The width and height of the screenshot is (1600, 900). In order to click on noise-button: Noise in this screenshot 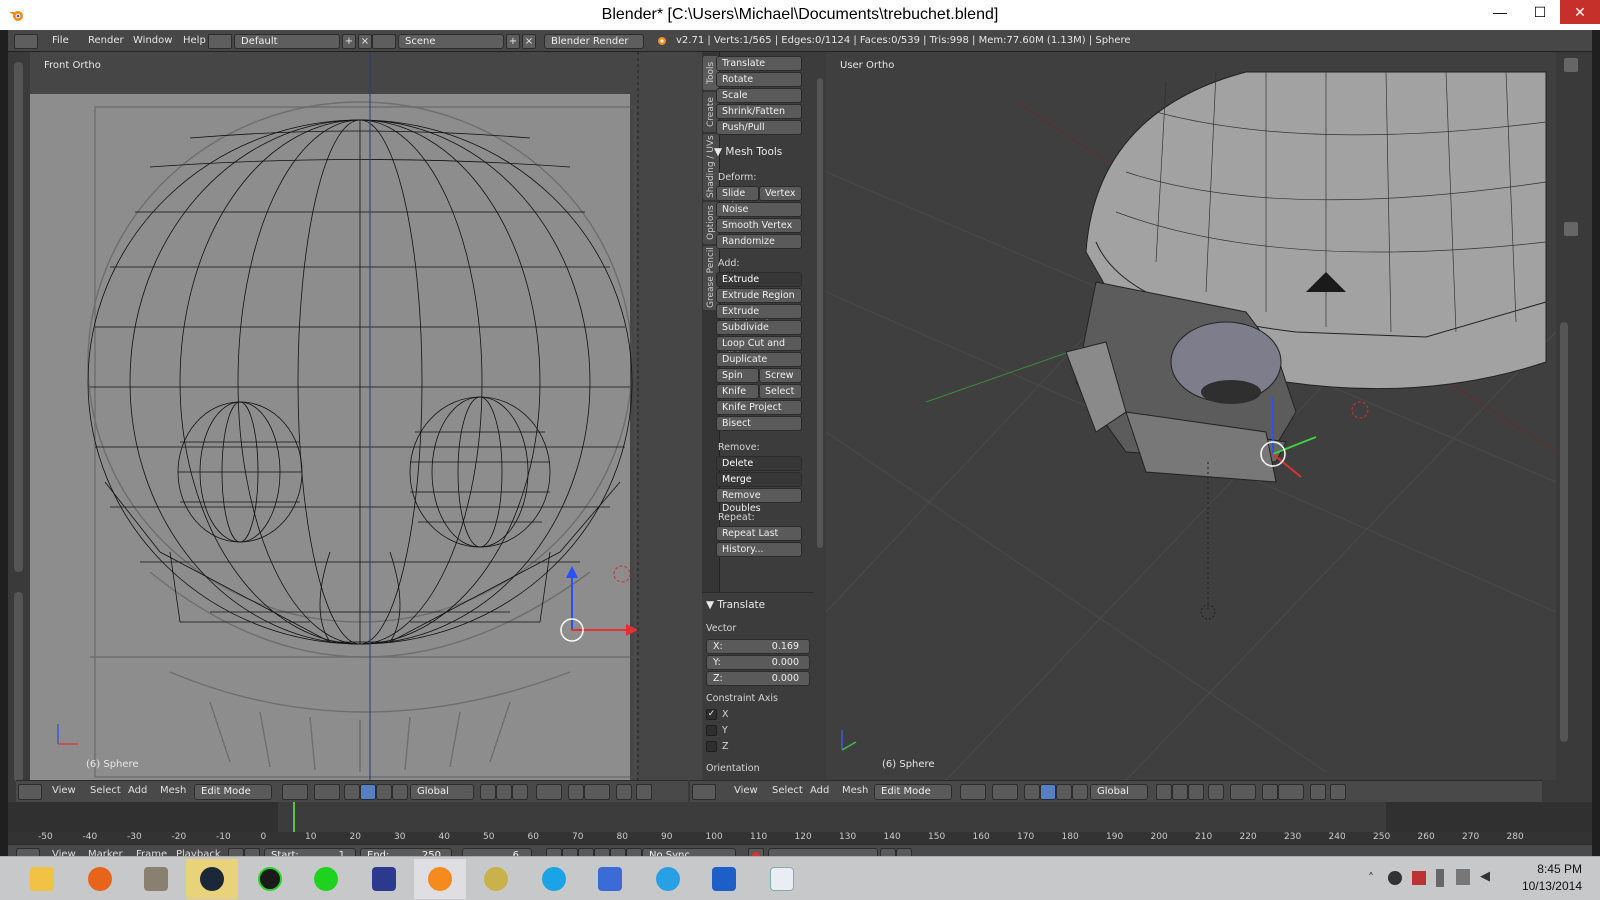, I will do `click(759, 209)`.